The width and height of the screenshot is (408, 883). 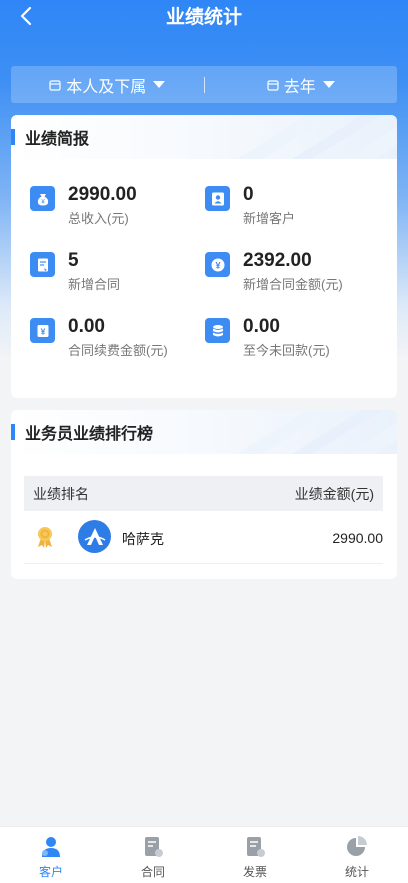 What do you see at coordinates (152, 872) in the screenshot?
I see `tab-label: 合同` at bounding box center [152, 872].